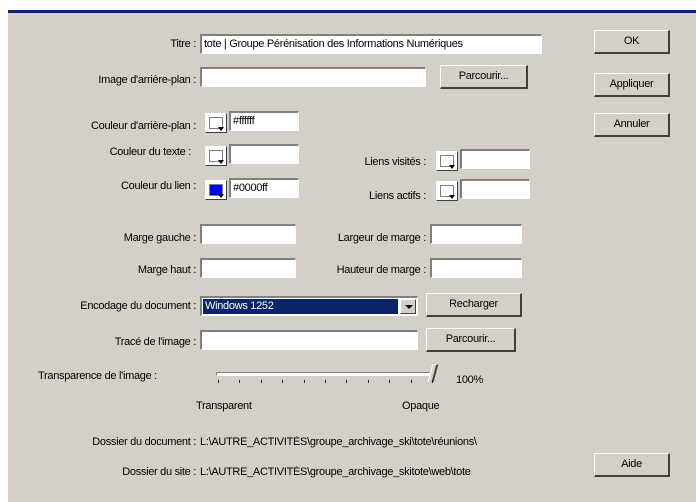 This screenshot has height=502, width=696. What do you see at coordinates (476, 234) in the screenshot?
I see `margin-width-input` at bounding box center [476, 234].